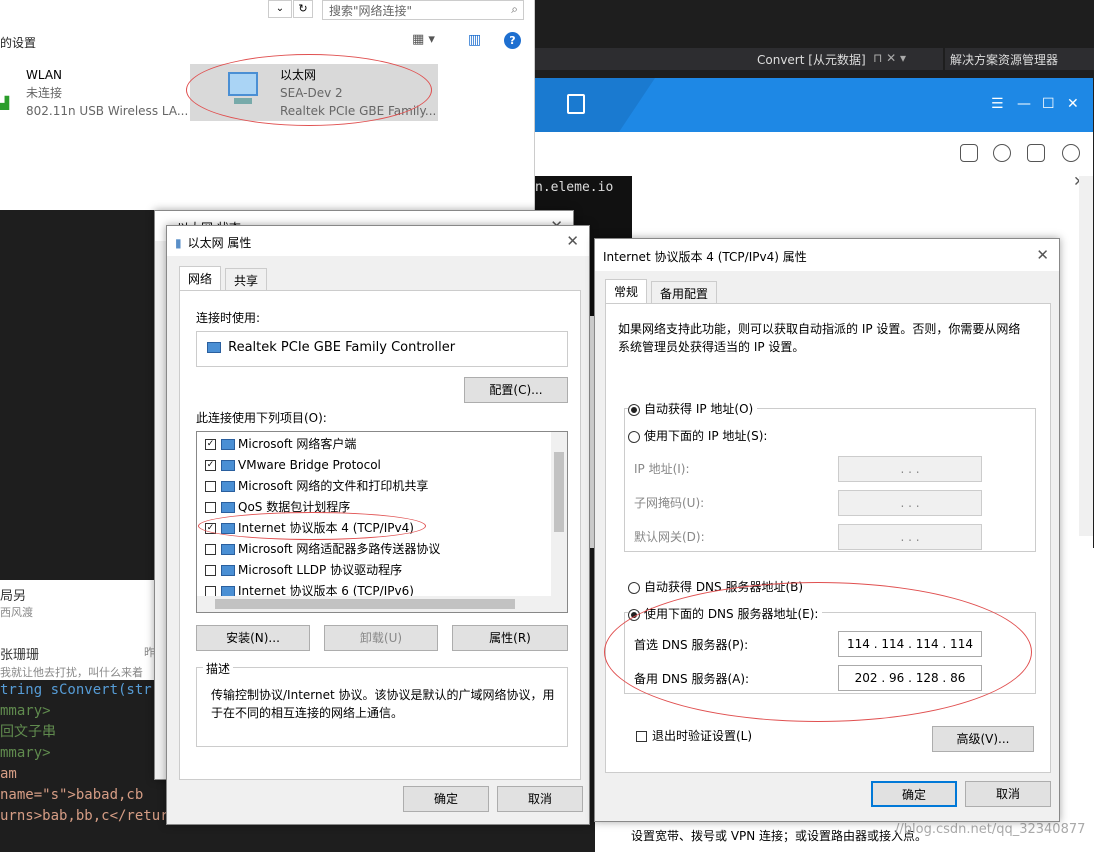 This screenshot has width=1094, height=852. I want to click on address-dropdown-button: ⌄, so click(280, 9).